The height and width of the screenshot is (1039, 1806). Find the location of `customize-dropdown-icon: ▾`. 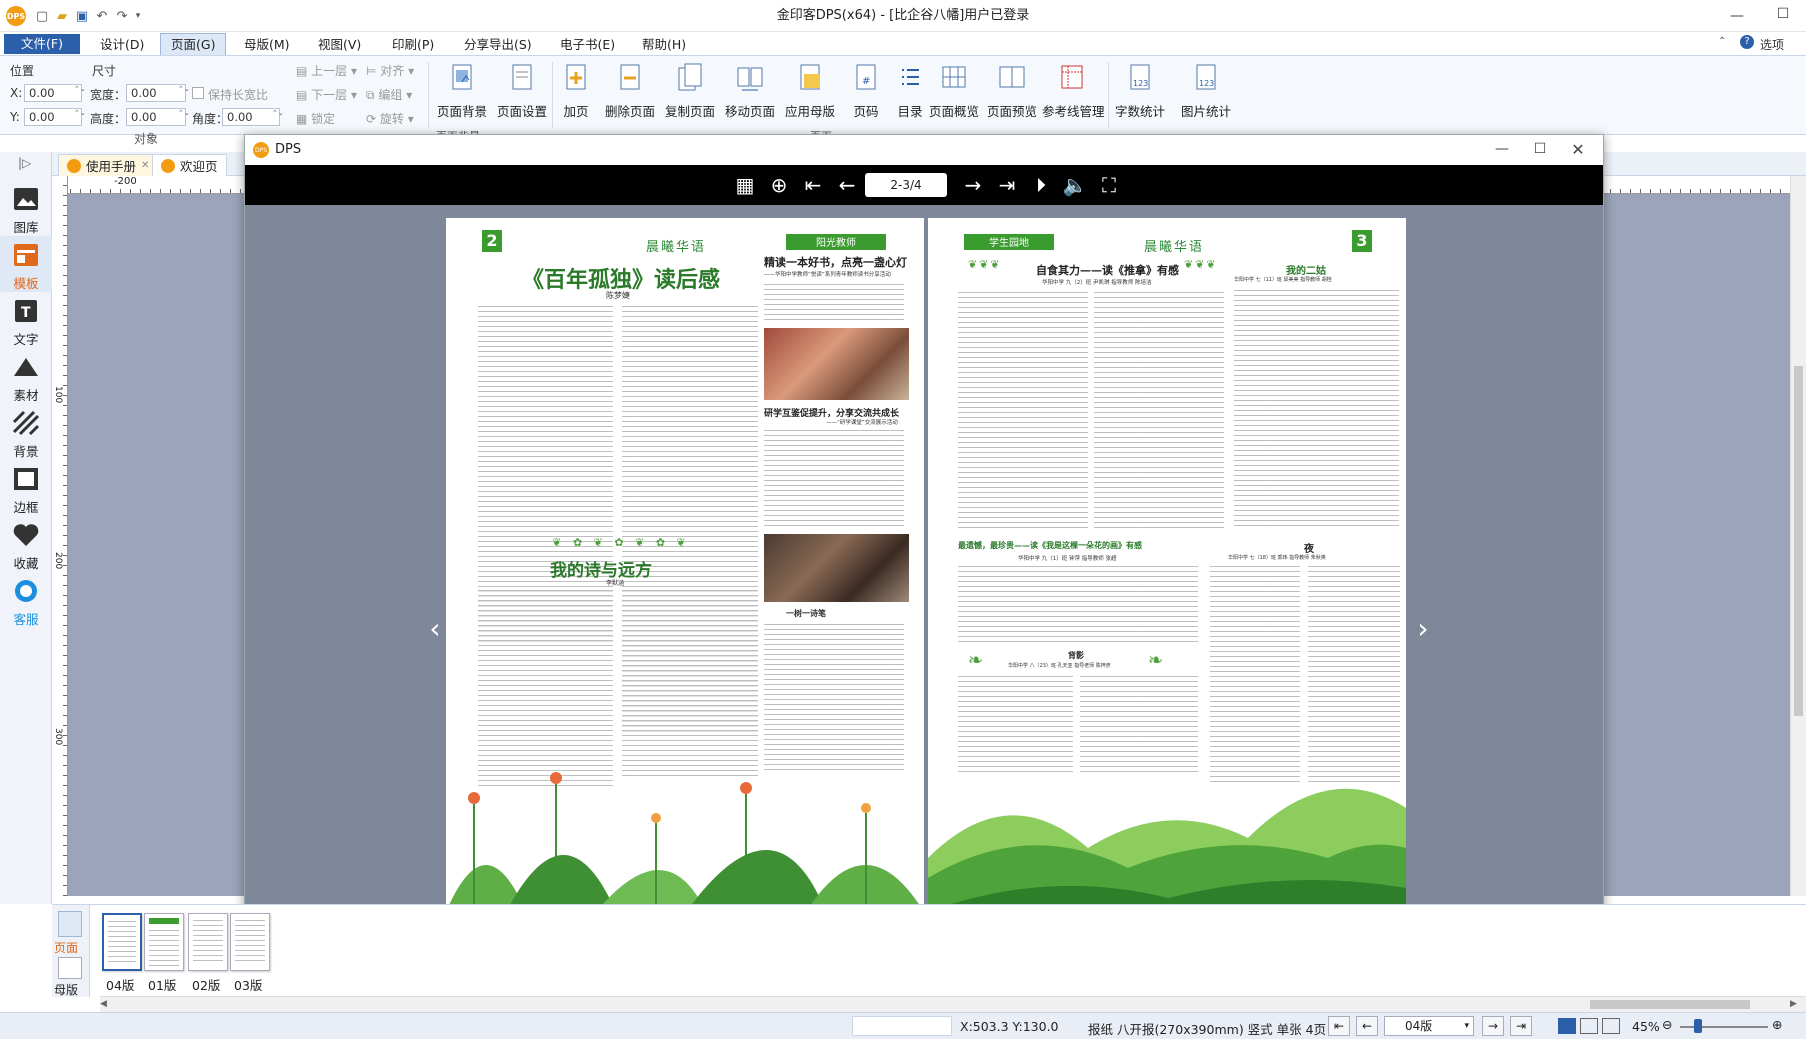

customize-dropdown-icon: ▾ is located at coordinates (138, 16).